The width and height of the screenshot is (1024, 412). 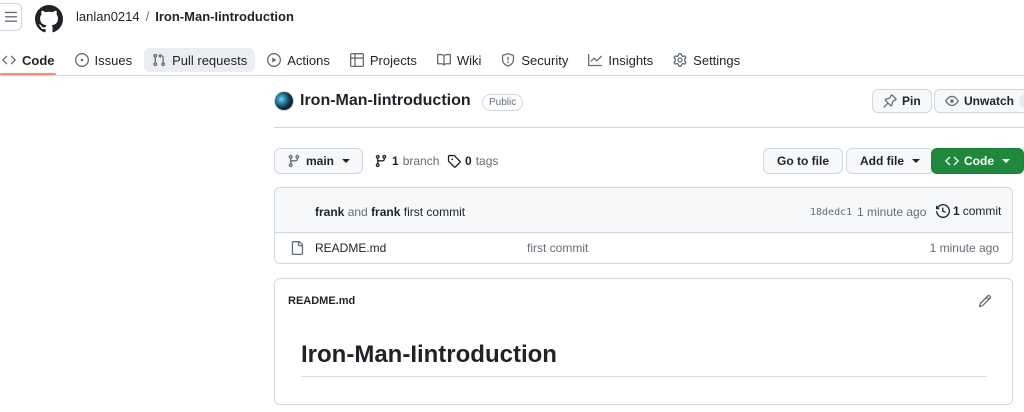 I want to click on breadcrumb: lanlan0214 / Iron-Man-Iintroduction, so click(x=185, y=16).